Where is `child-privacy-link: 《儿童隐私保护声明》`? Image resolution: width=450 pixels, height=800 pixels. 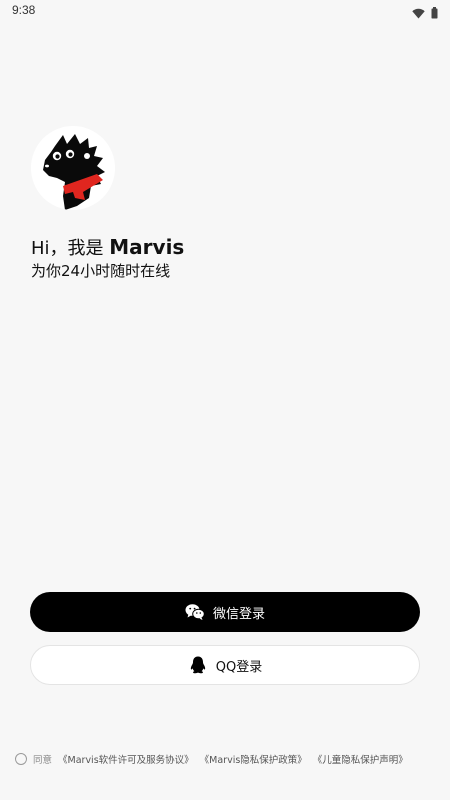 child-privacy-link: 《儿童隐私保护声明》 is located at coordinates (360, 759).